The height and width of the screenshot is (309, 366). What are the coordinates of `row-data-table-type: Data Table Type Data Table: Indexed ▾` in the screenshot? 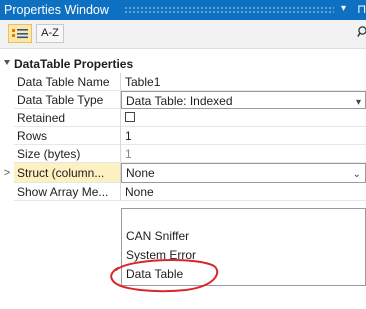 It's located at (183, 100).